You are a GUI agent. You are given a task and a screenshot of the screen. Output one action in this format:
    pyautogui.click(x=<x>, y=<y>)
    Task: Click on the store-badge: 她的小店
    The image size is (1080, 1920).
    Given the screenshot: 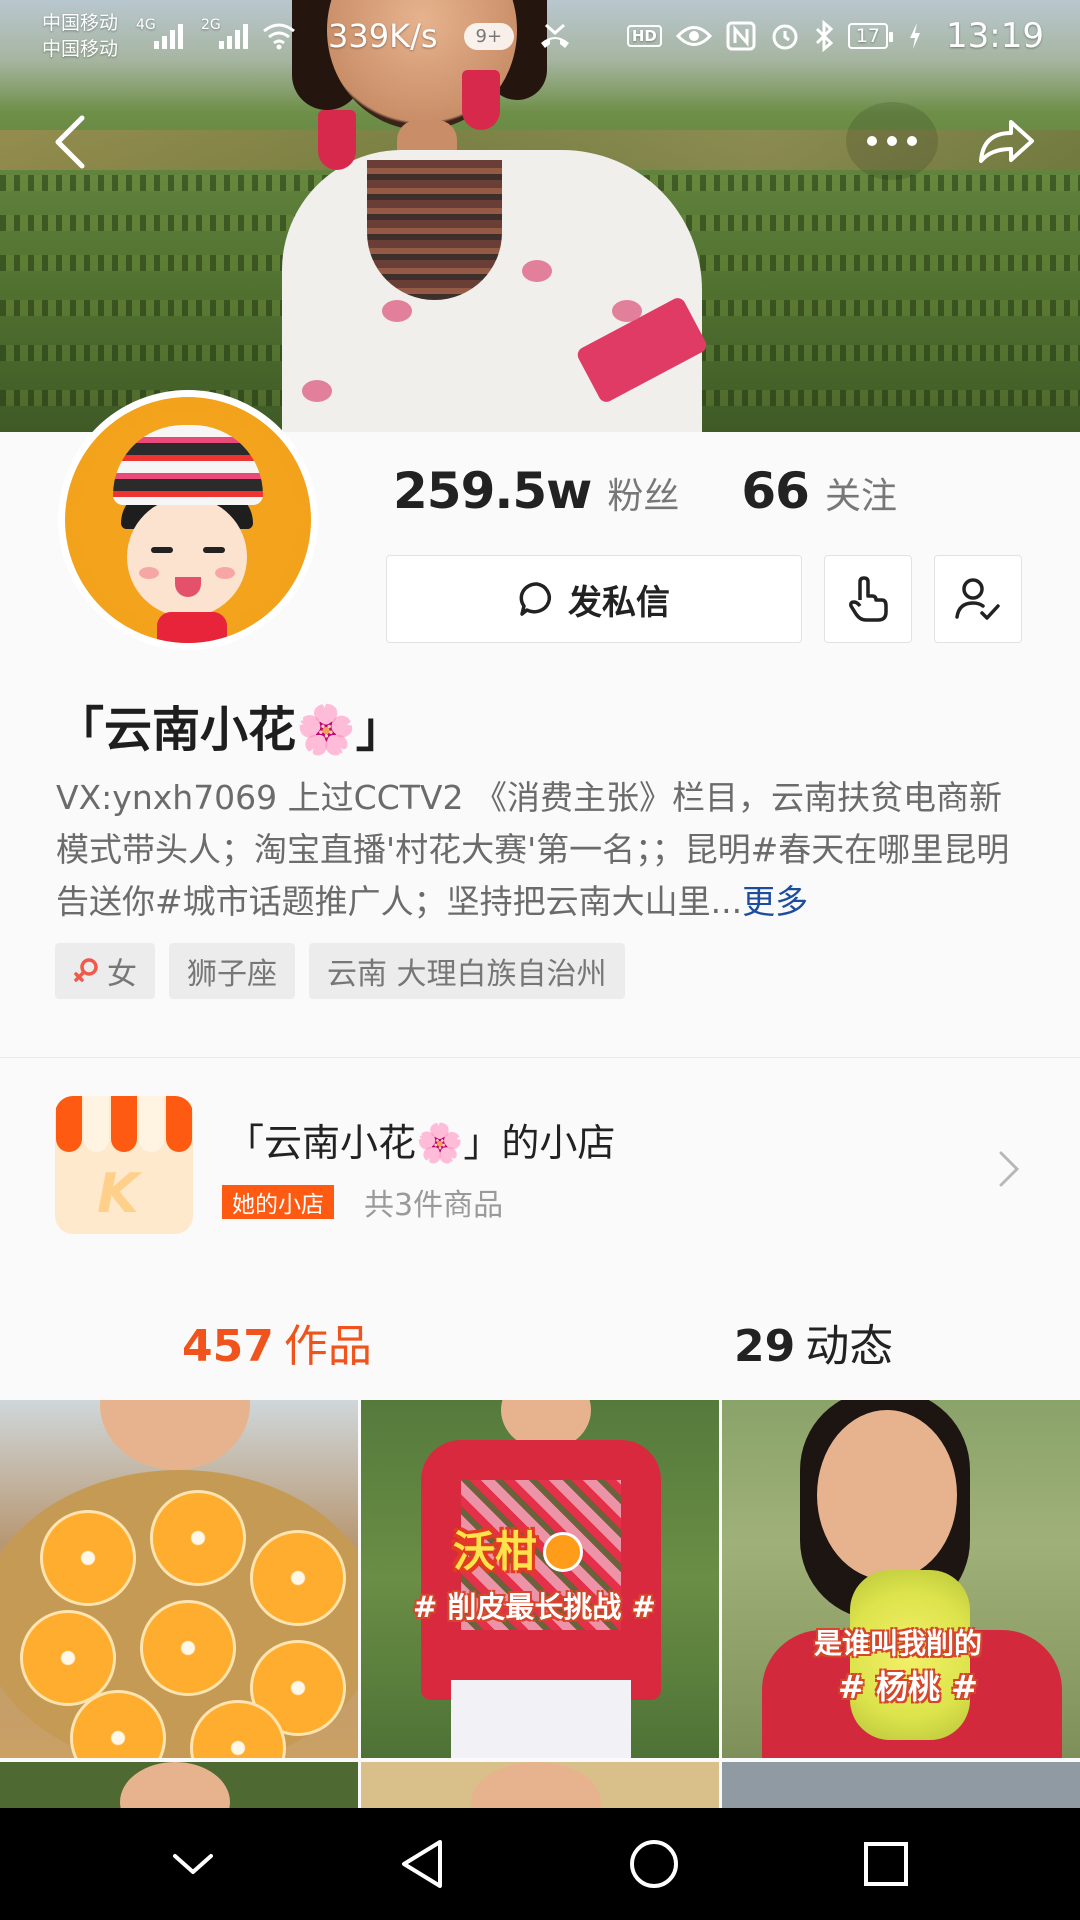 What is the action you would take?
    pyautogui.click(x=278, y=1202)
    